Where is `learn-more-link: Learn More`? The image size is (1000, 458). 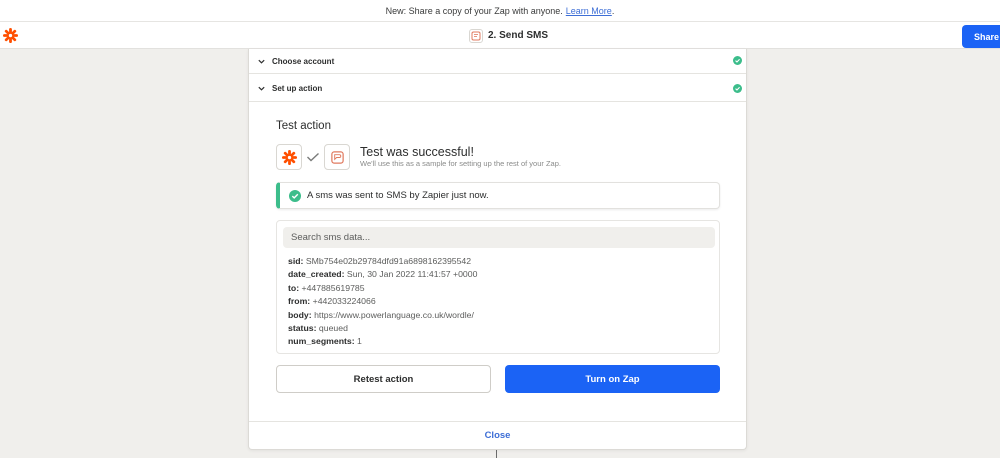 learn-more-link: Learn More is located at coordinates (589, 11).